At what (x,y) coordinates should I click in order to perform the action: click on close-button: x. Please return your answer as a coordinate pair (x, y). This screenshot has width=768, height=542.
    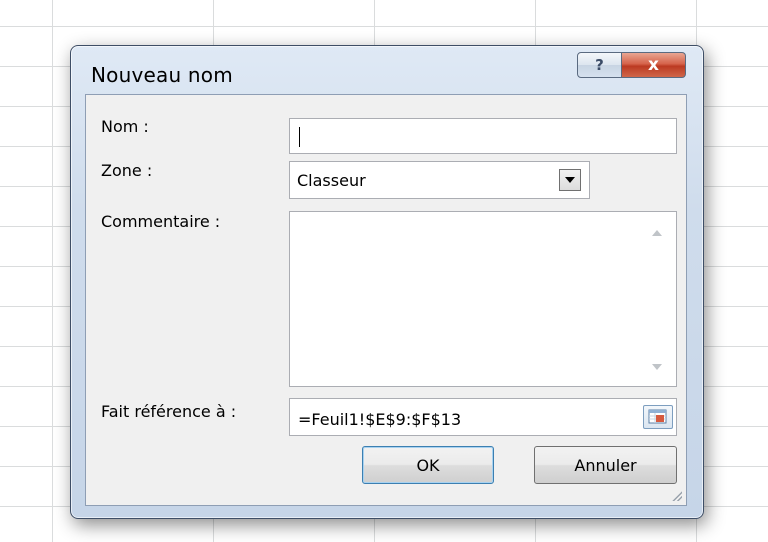
    Looking at the image, I should click on (654, 65).